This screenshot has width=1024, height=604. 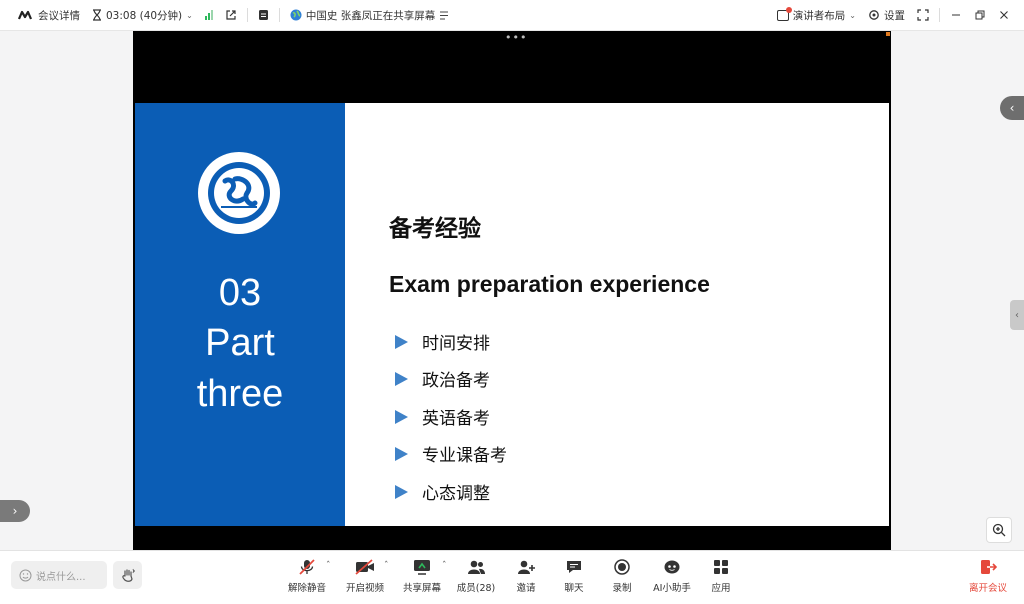 I want to click on gear-icon, so click(x=874, y=15).